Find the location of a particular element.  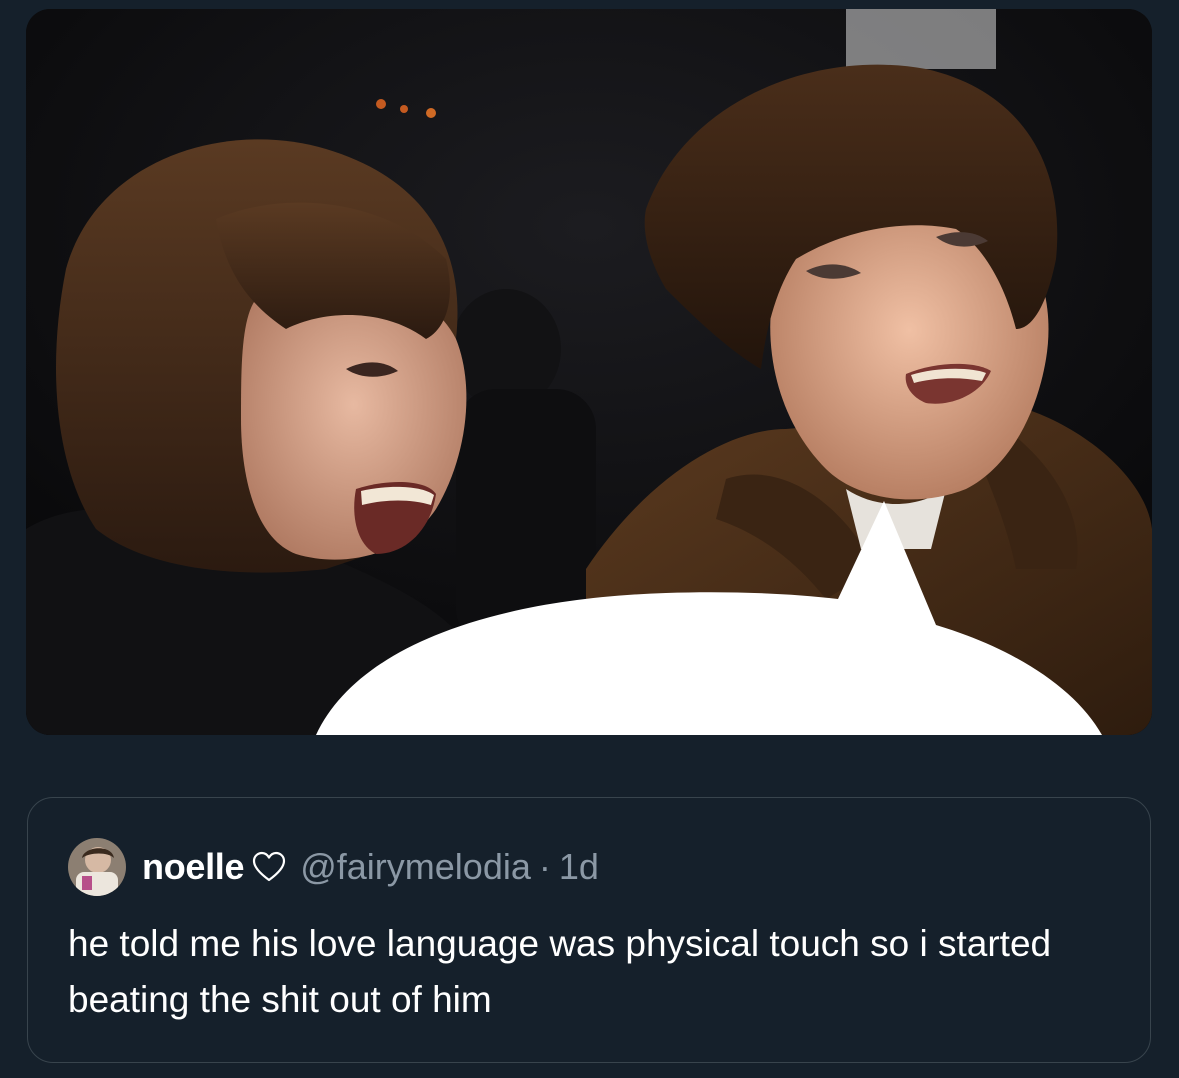

avatar-image is located at coordinates (97, 867).